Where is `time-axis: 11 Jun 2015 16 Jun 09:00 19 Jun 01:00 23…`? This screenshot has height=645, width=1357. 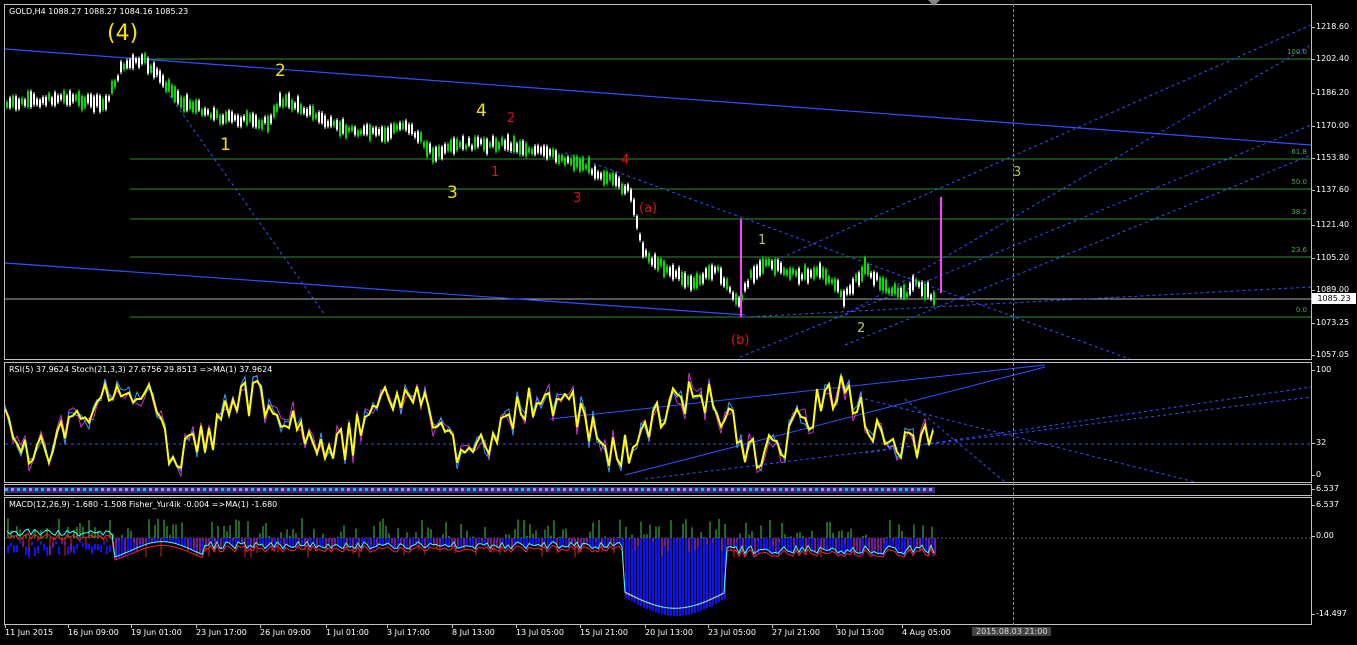 time-axis: 11 Jun 2015 16 Jun 09:00 19 Jun 01:00 23… is located at coordinates (656, 635).